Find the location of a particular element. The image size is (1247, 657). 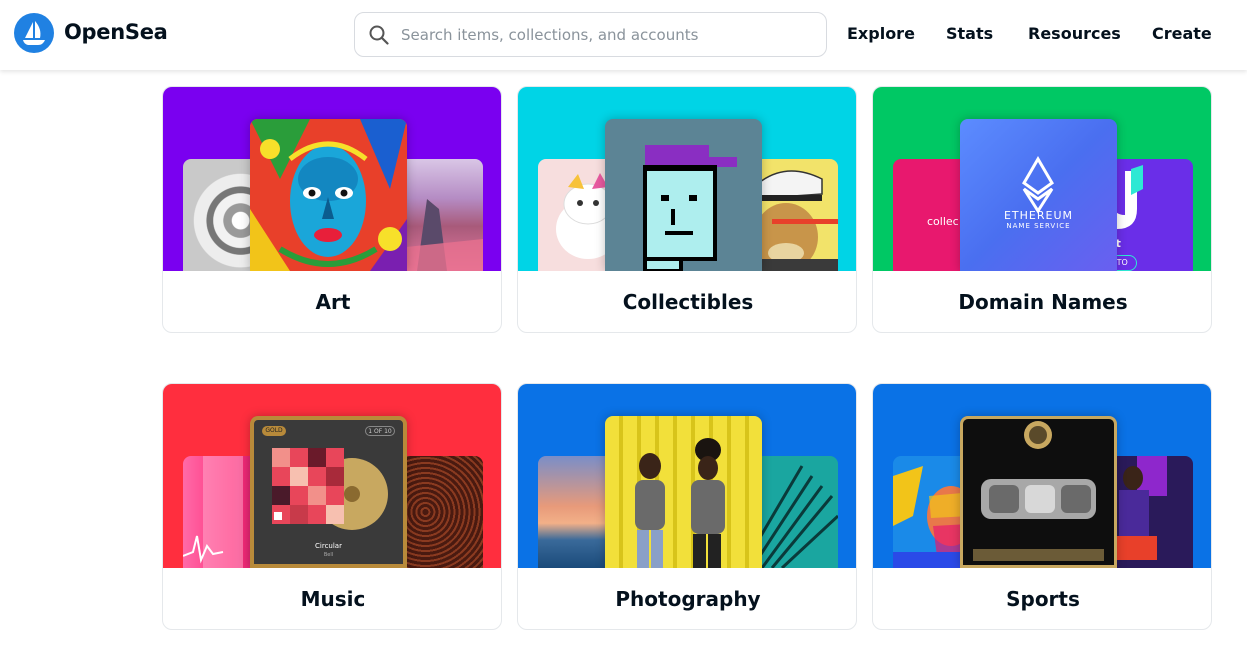

nav-resources: Resources is located at coordinates (1074, 33).